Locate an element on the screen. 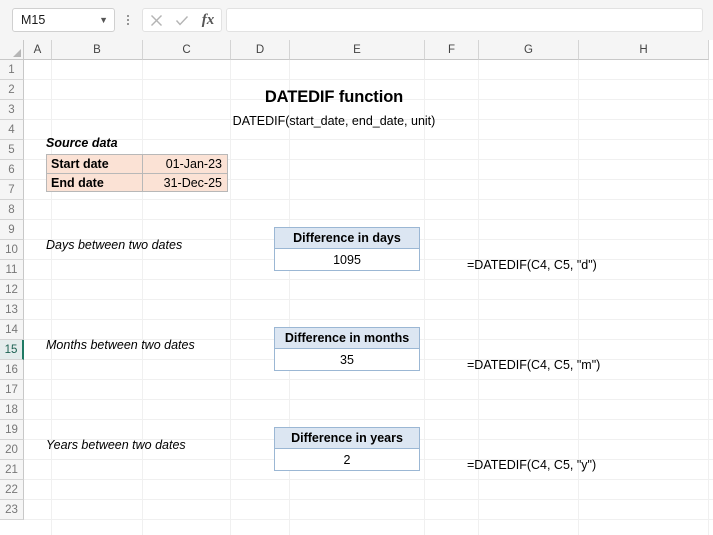 This screenshot has width=713, height=535. row-header-18: 18 is located at coordinates (12, 410).